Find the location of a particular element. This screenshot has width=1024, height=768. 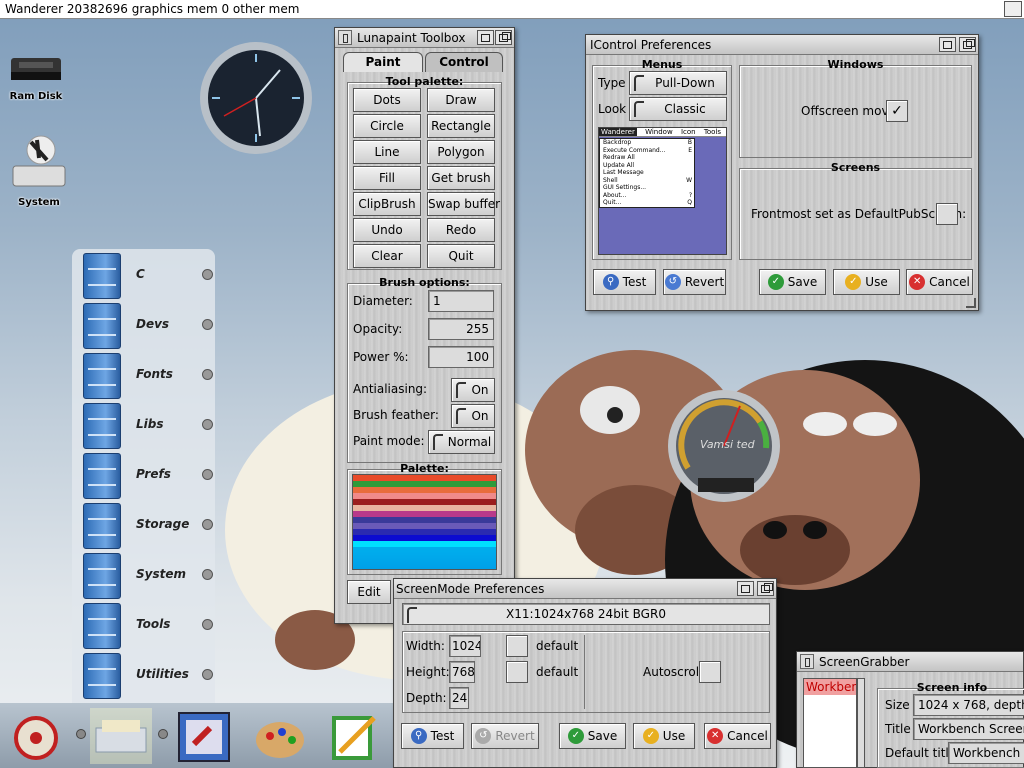

antialias-cycle: On is located at coordinates (473, 390).